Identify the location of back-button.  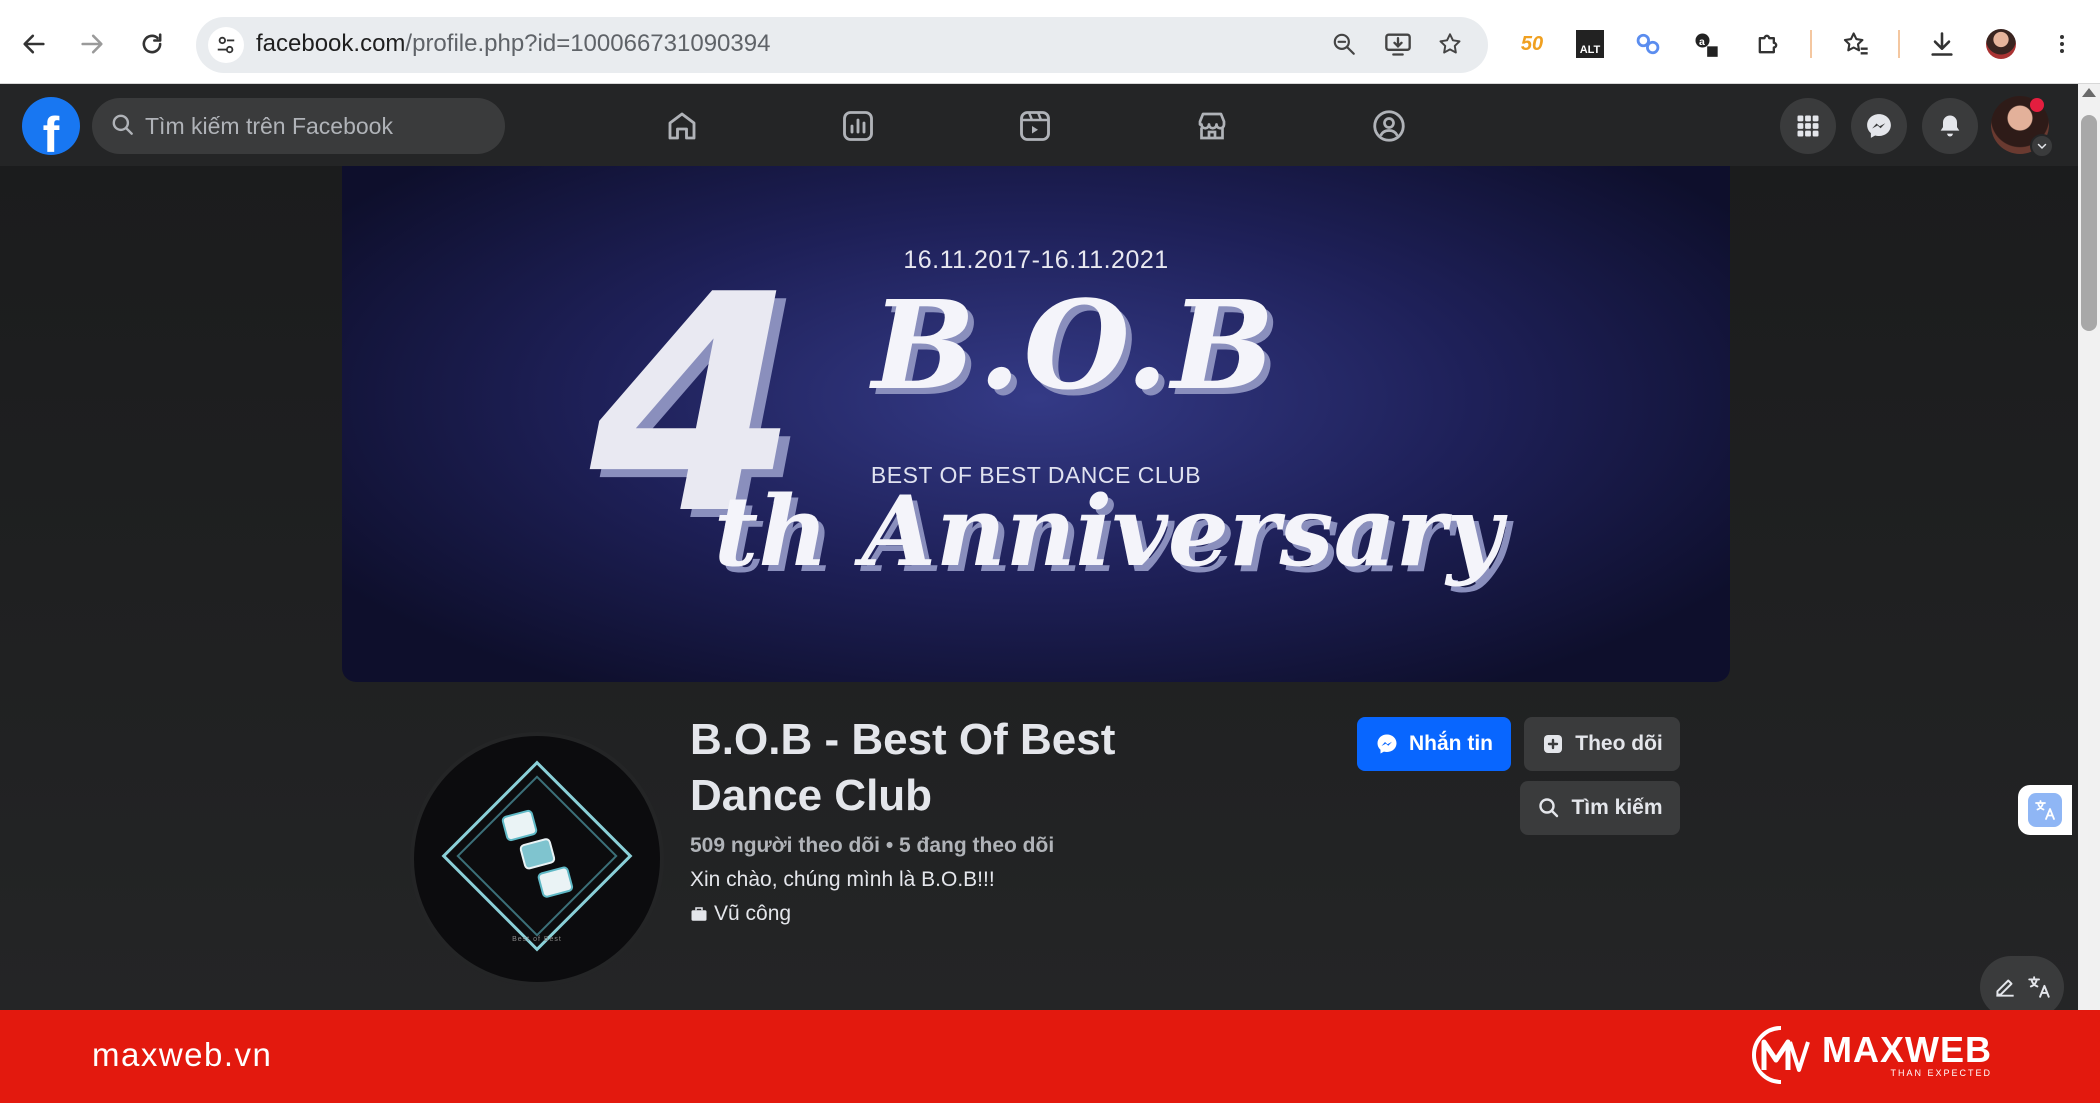
(34, 44).